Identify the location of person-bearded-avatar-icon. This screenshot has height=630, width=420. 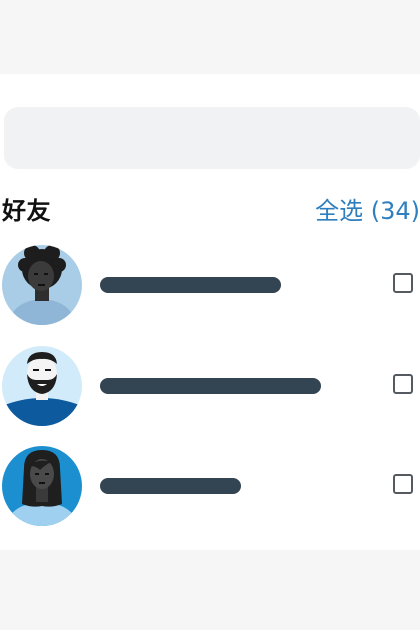
(42, 386).